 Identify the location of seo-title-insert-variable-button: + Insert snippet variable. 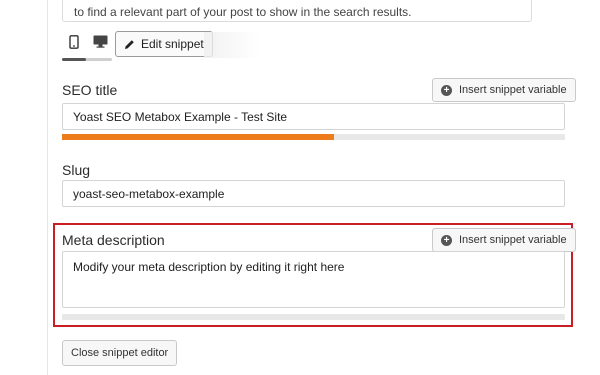
(504, 90).